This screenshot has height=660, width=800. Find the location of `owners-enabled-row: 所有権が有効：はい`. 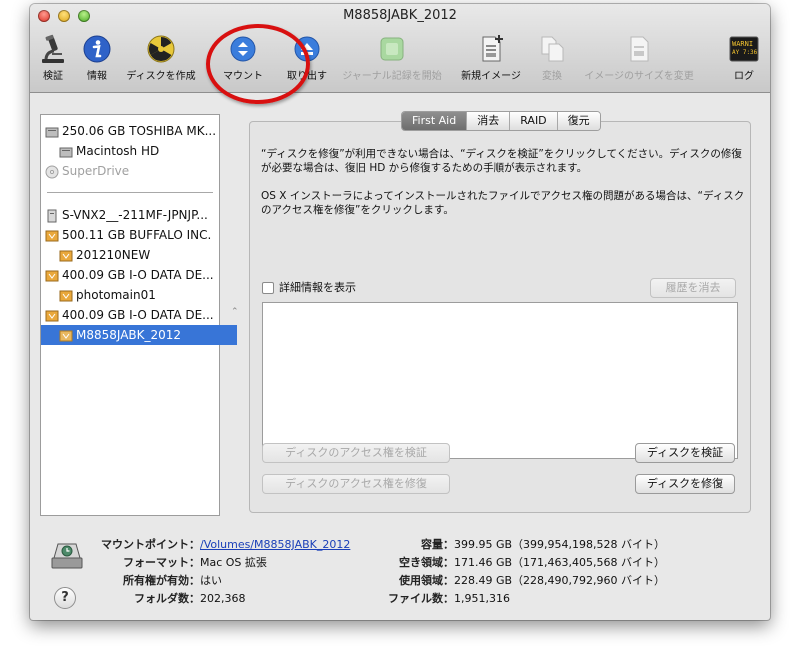

owners-enabled-row: 所有権が有効：はい is located at coordinates (154, 581).